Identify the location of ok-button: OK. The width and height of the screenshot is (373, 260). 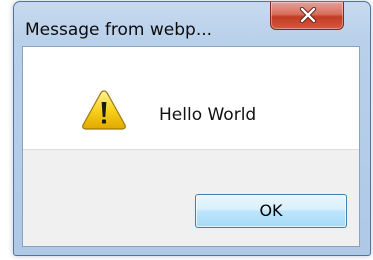
(271, 211).